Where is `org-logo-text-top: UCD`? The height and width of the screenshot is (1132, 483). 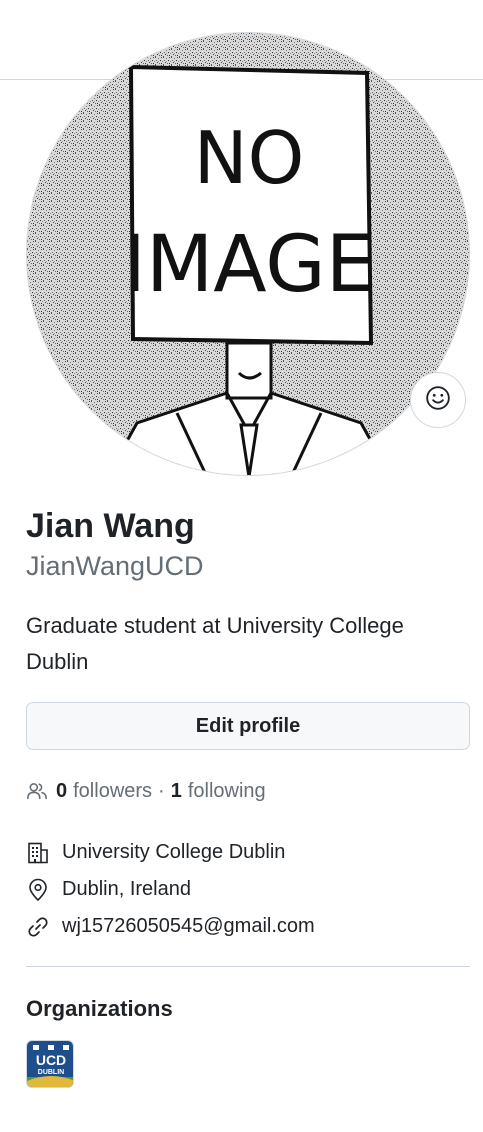
org-logo-text-top: UCD is located at coordinates (51, 1060).